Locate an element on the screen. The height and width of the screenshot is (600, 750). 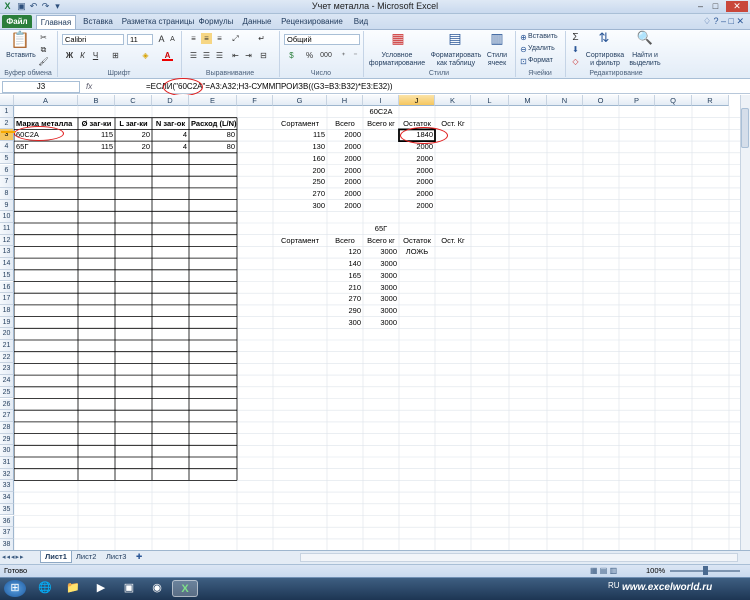
tab-review: Рецензирование is located at coordinates (312, 22).